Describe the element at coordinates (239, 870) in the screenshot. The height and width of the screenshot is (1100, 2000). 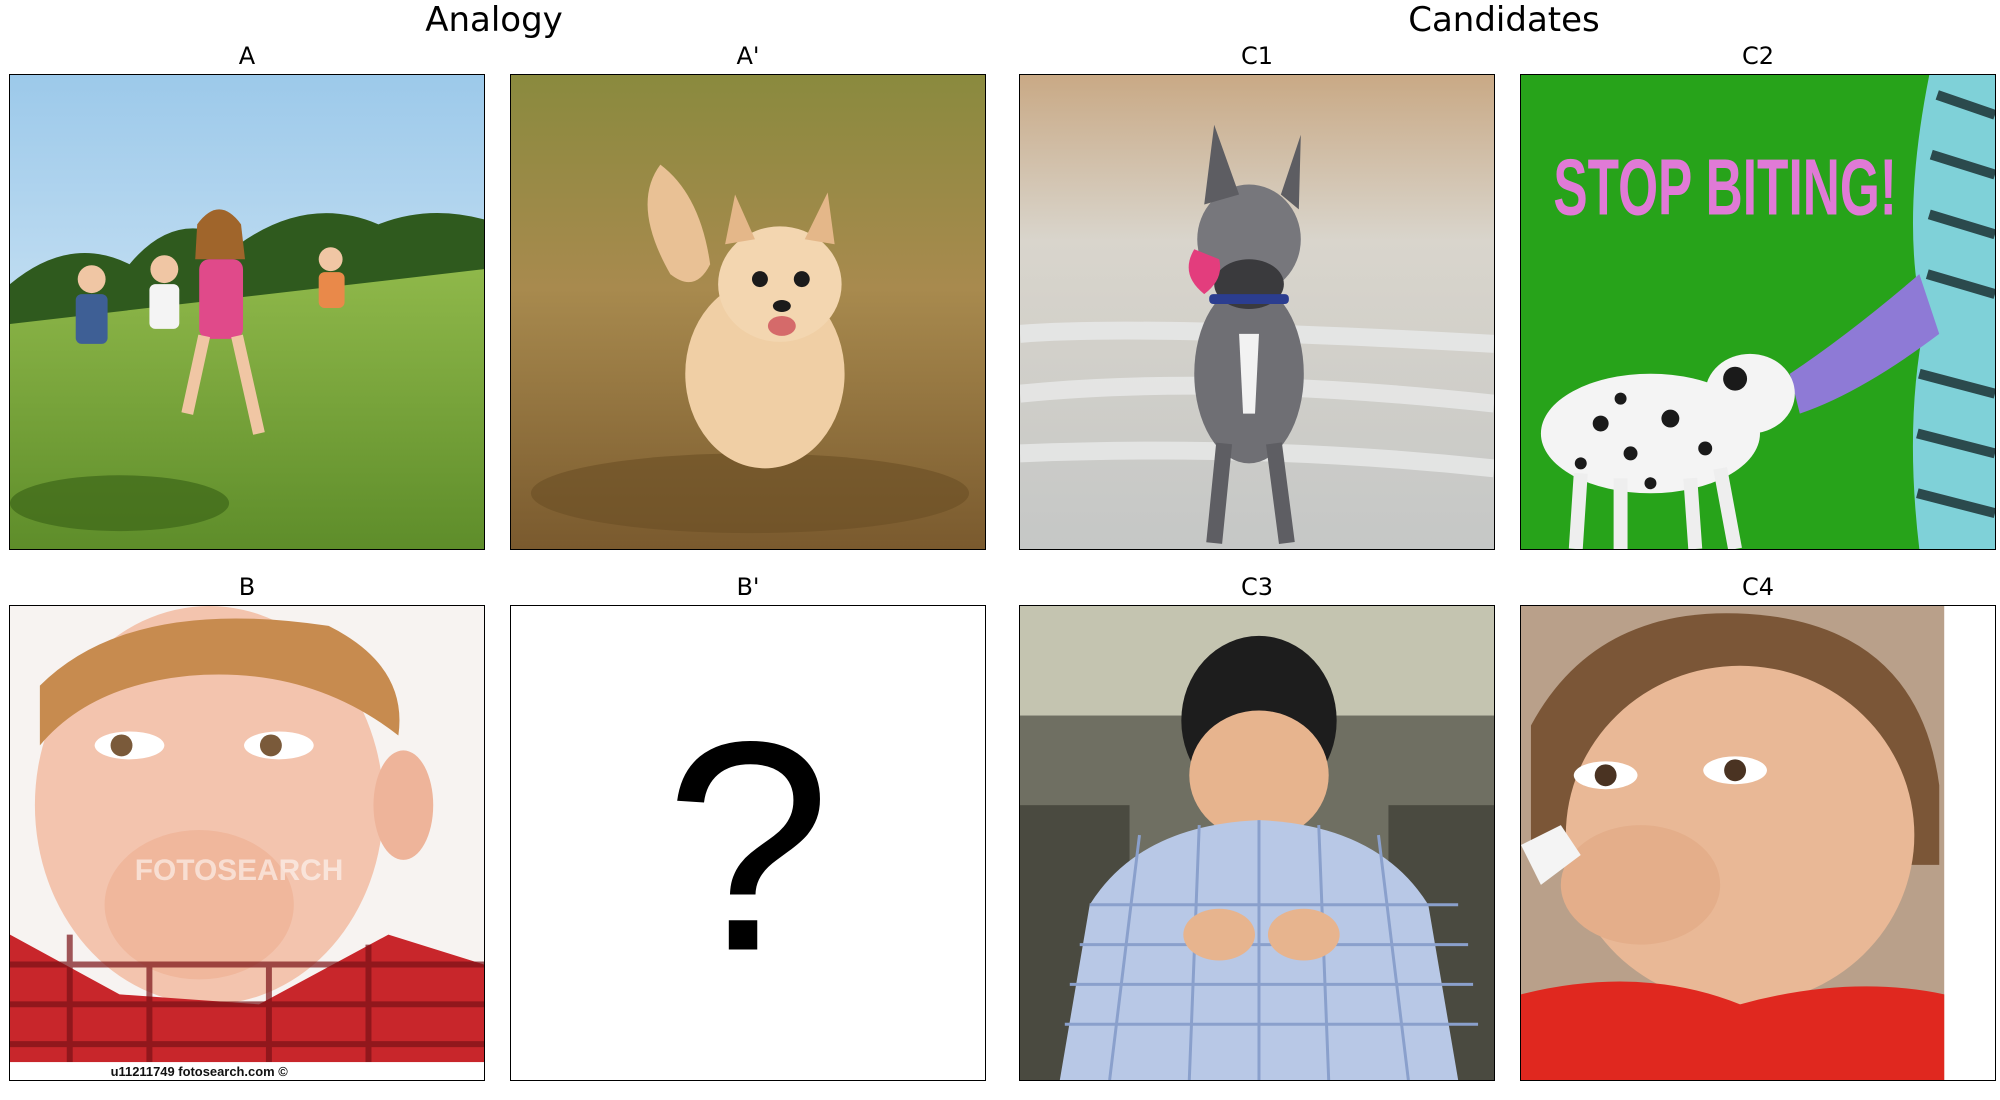
I see `fotosearch-watermark: FOTOSEARCH` at that location.